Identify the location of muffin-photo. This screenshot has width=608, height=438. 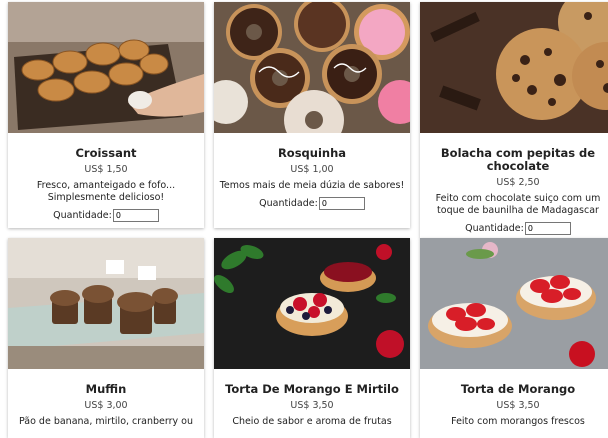
(106, 303).